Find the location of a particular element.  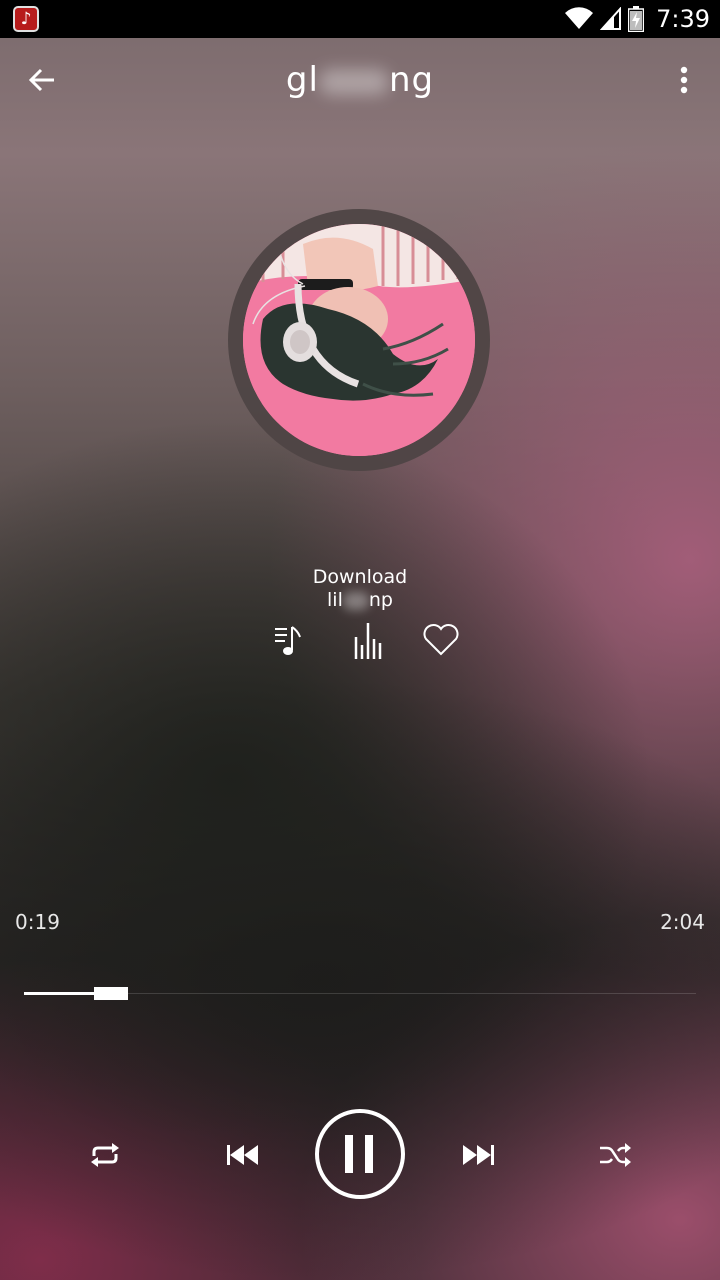

status-time: 7:39 is located at coordinates (683, 19).